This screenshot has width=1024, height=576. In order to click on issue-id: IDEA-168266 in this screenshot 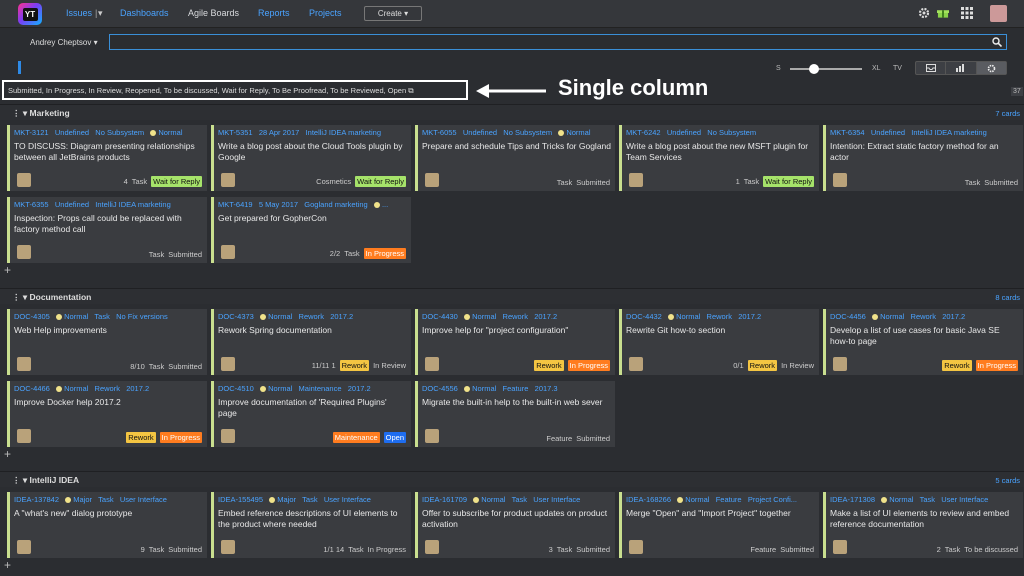, I will do `click(648, 499)`.